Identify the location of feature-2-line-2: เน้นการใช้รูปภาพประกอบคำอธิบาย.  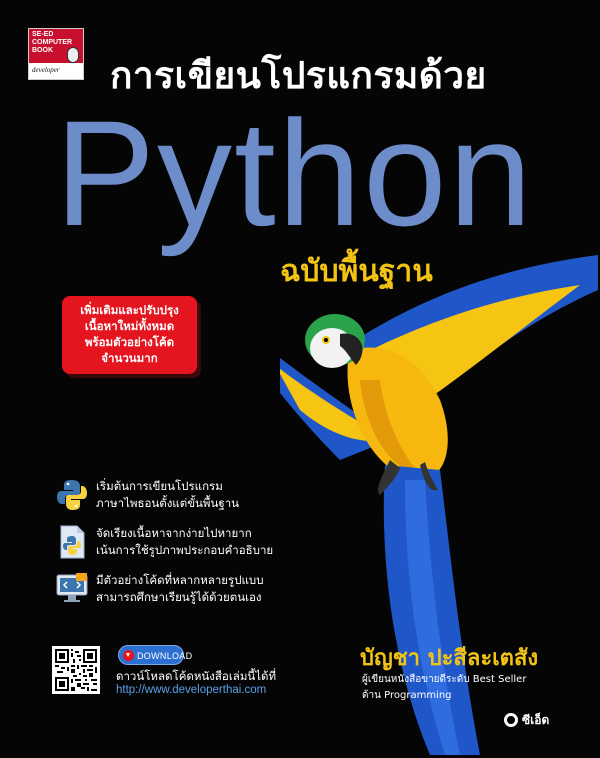
(185, 550).